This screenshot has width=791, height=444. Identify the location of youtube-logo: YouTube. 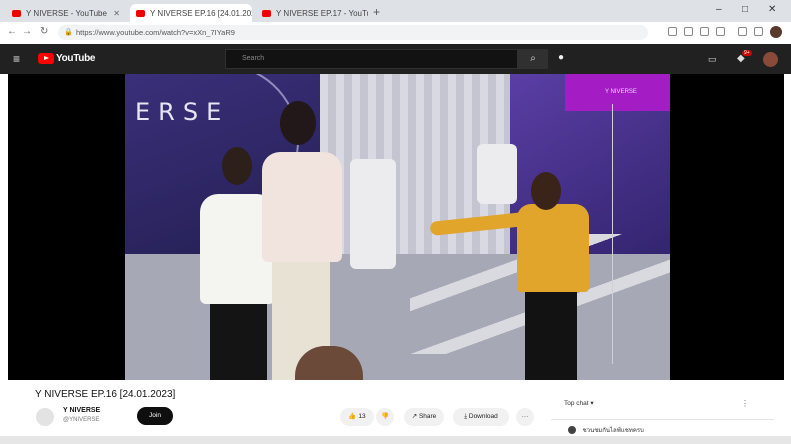
(67, 58).